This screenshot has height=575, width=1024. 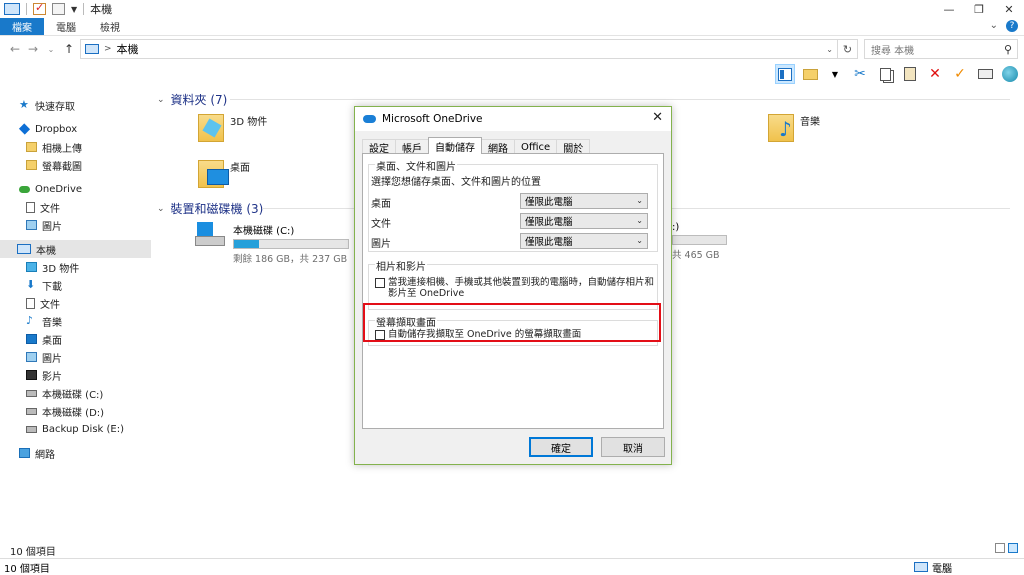 What do you see at coordinates (860, 74) in the screenshot?
I see `cut-icon: ✂` at bounding box center [860, 74].